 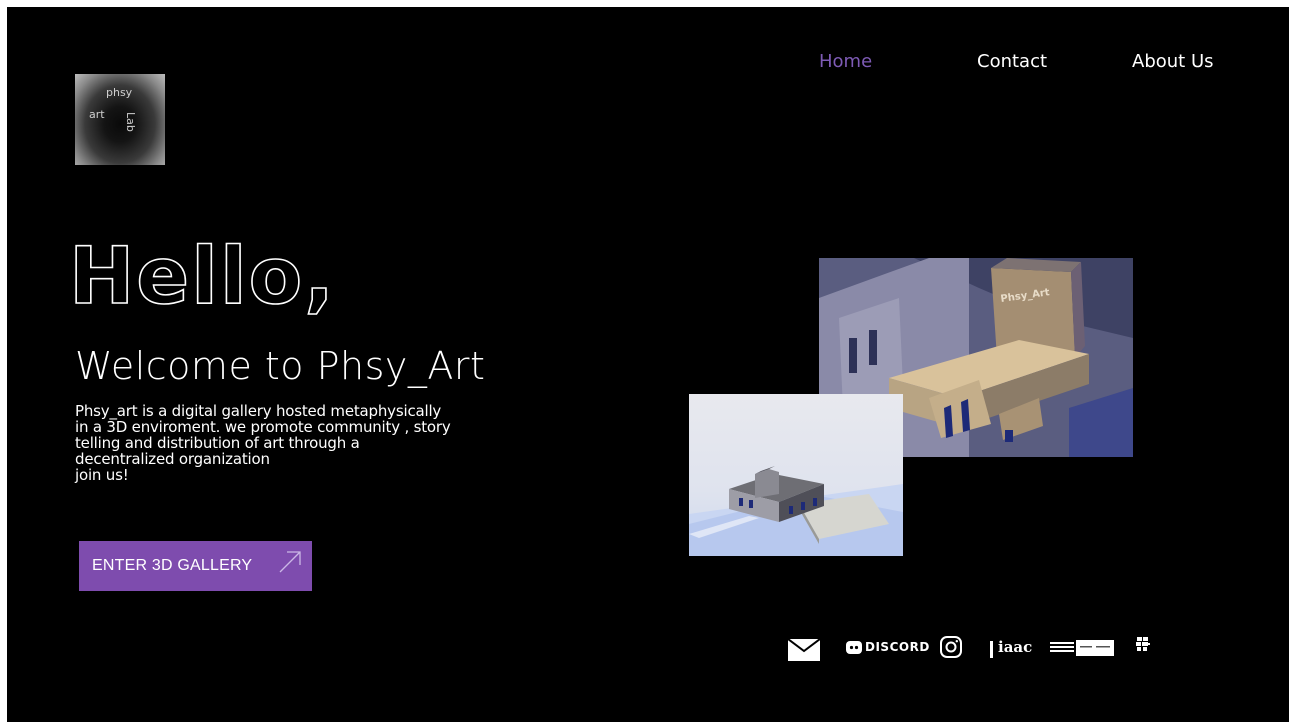 What do you see at coordinates (130, 122) in the screenshot?
I see `logo-word-lab: Lab` at bounding box center [130, 122].